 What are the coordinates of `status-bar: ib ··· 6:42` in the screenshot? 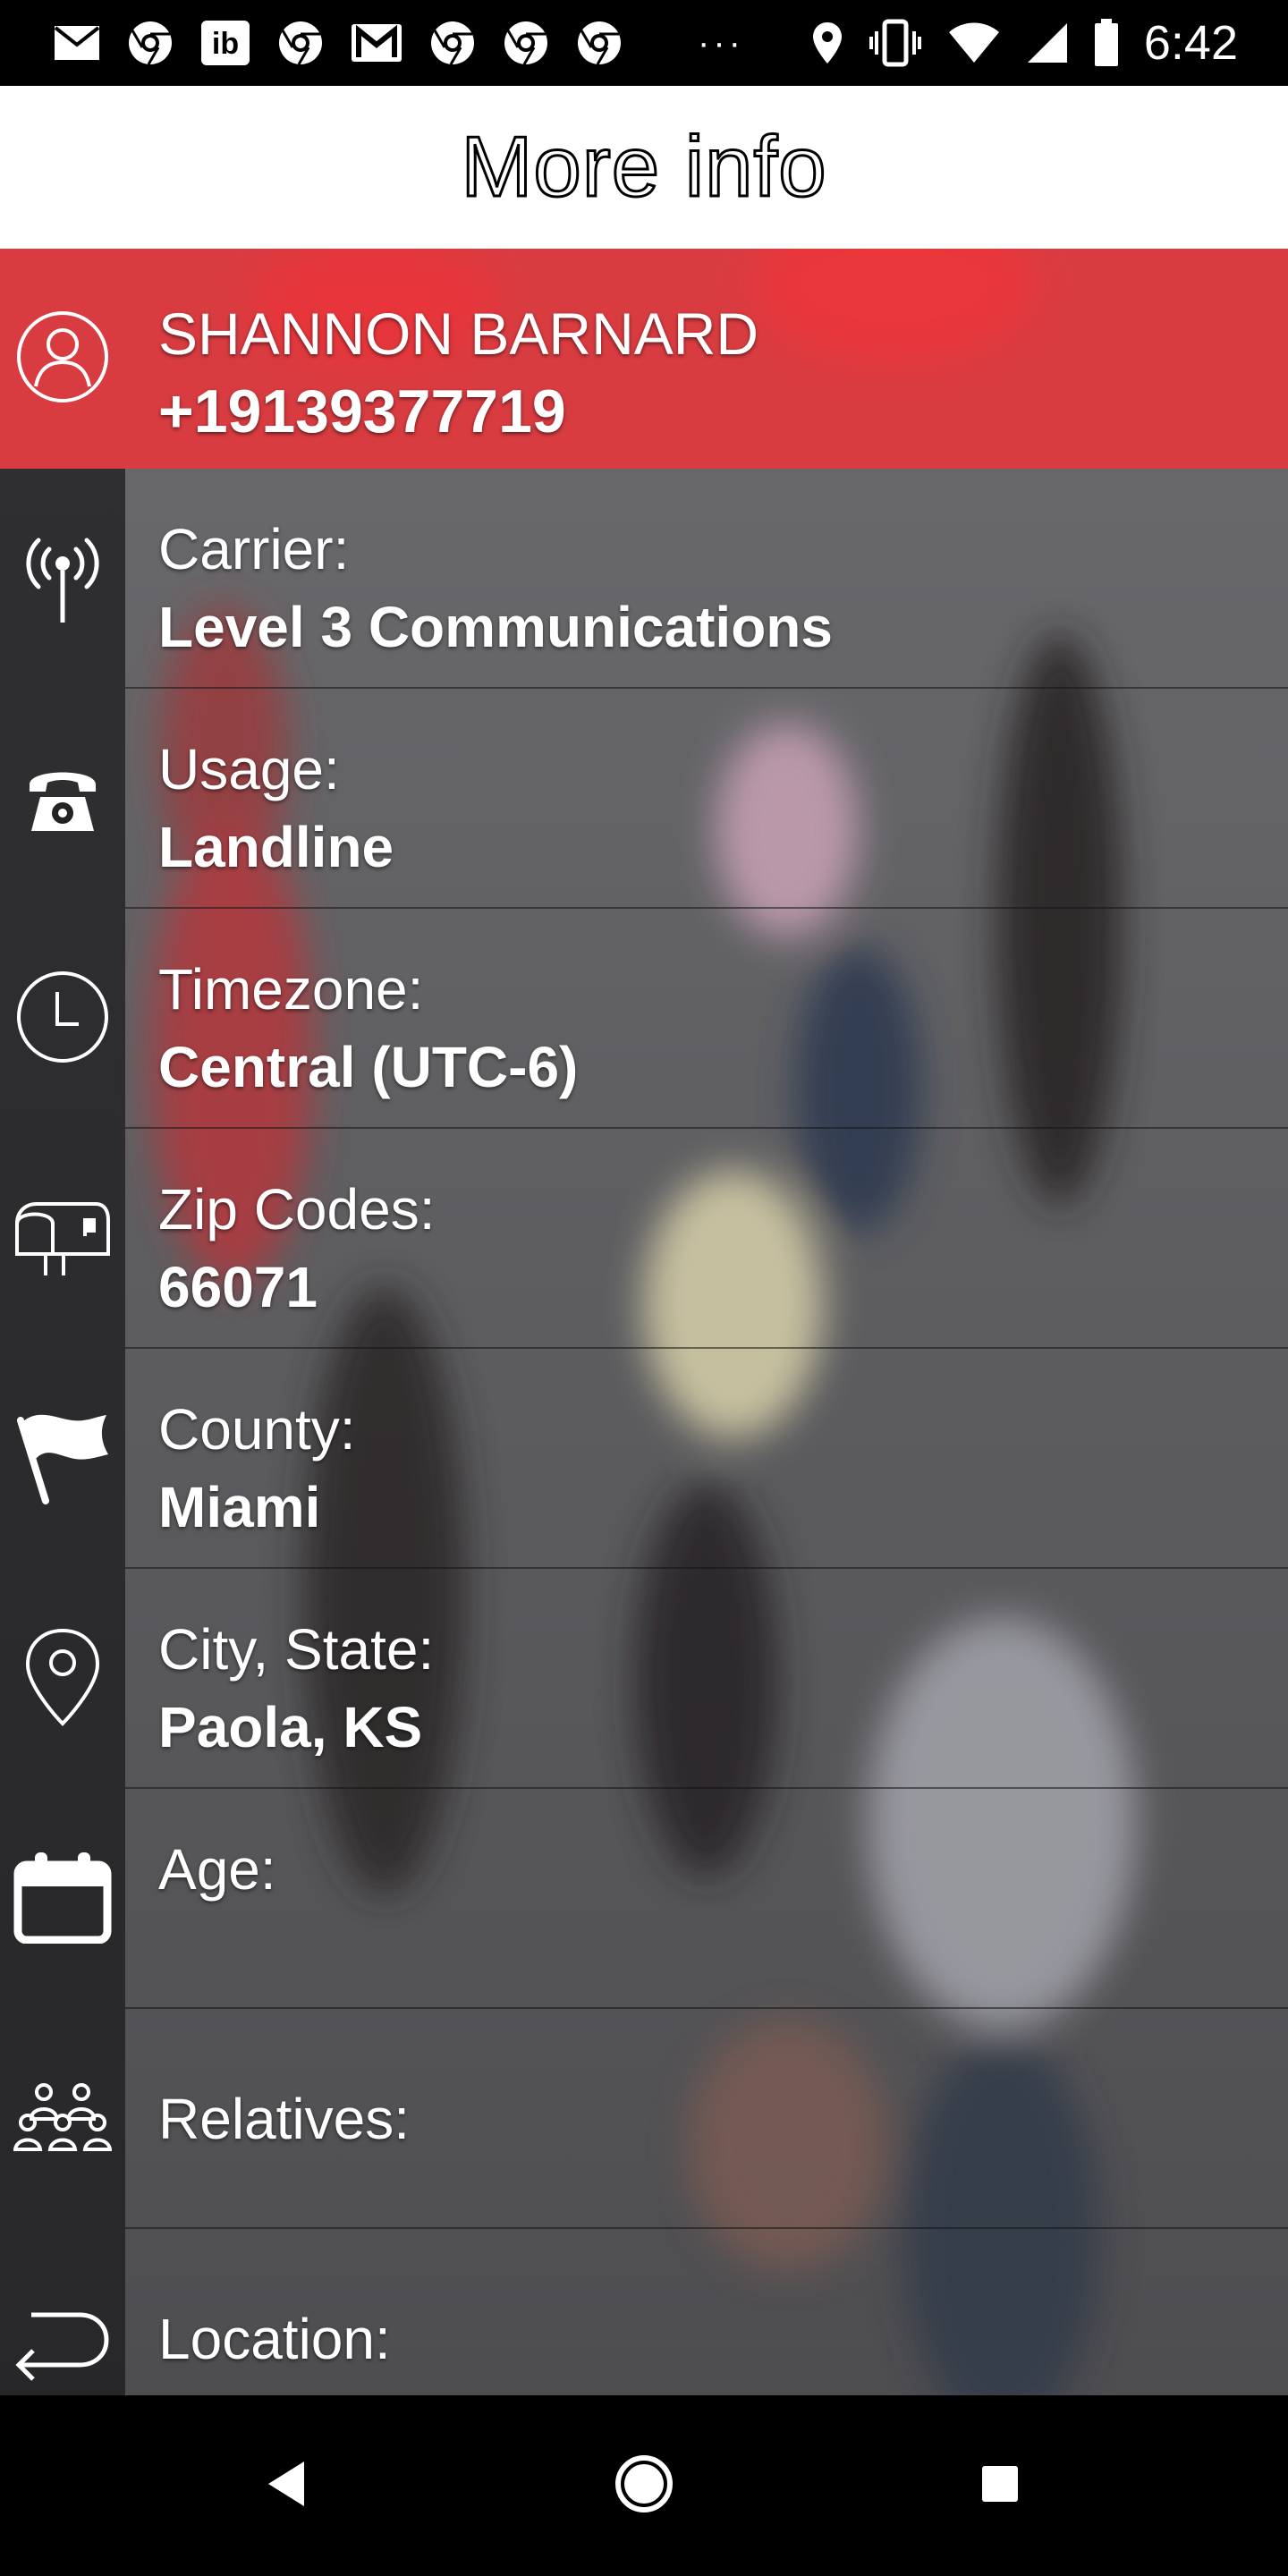 It's located at (644, 43).